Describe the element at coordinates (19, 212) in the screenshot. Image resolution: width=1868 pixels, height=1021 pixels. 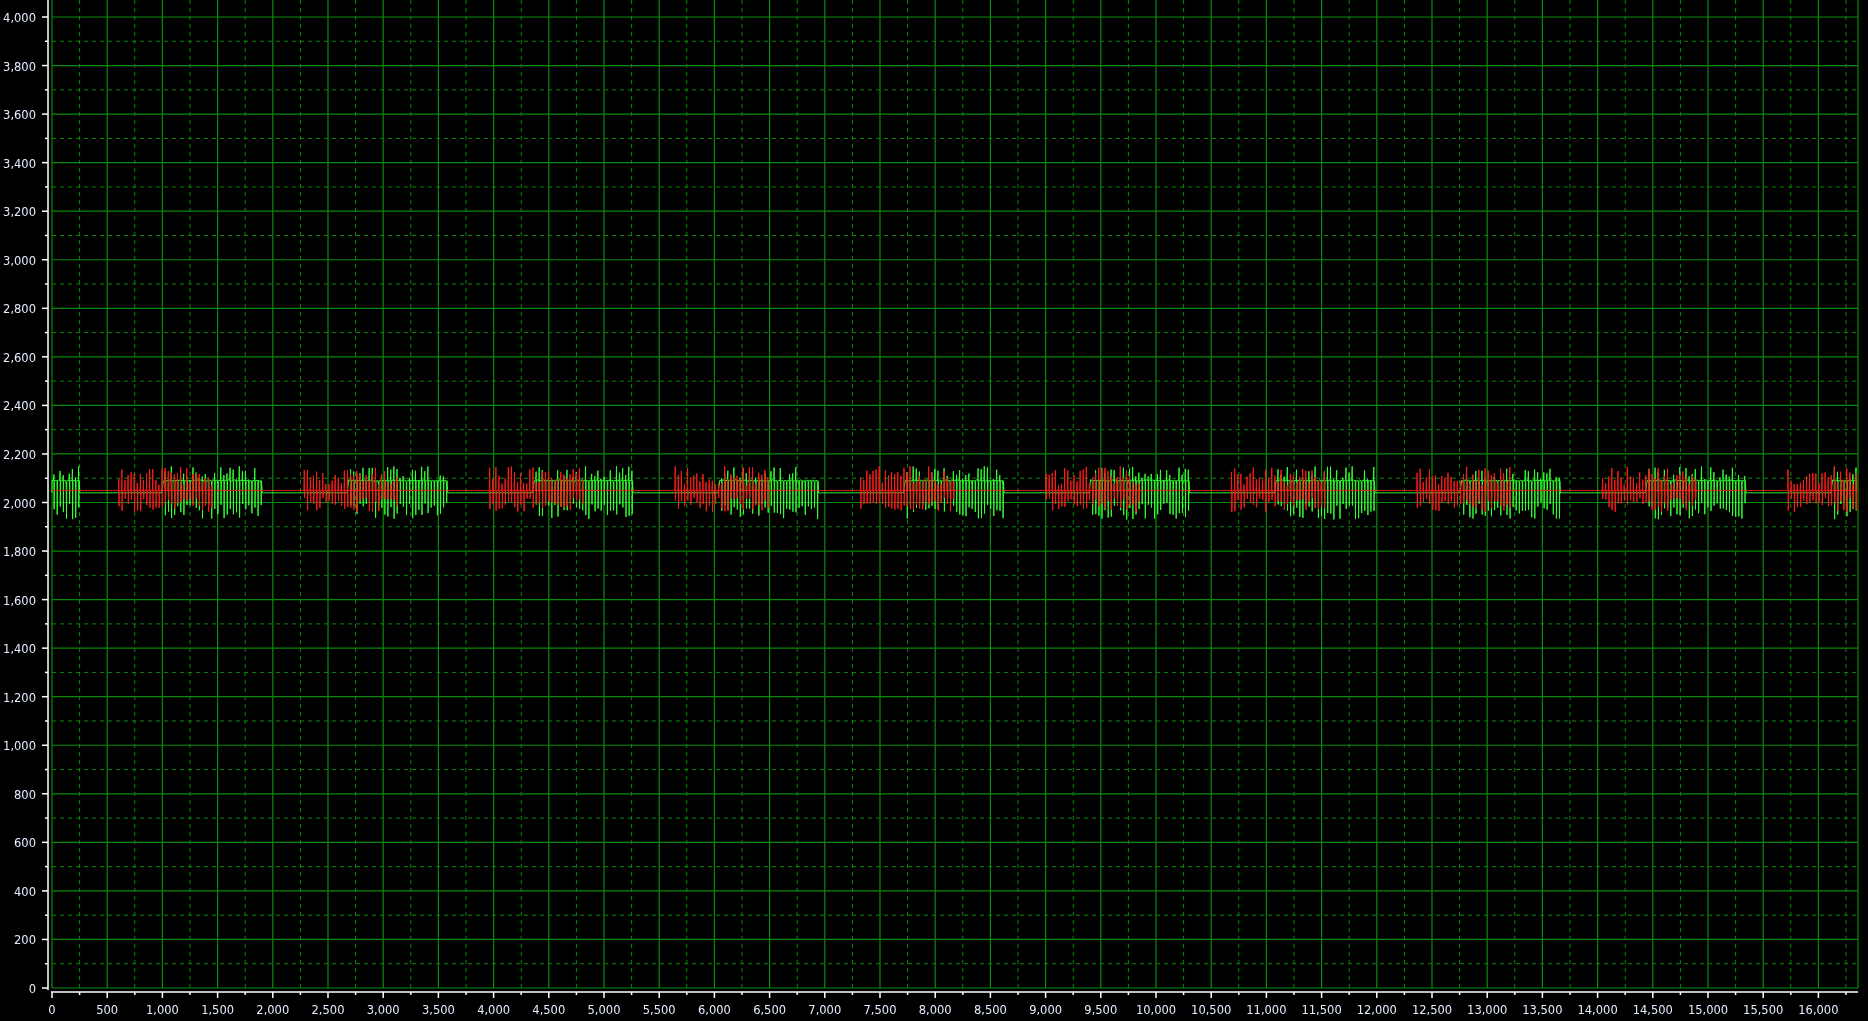
I see `y-axis-label: 3,200` at that location.